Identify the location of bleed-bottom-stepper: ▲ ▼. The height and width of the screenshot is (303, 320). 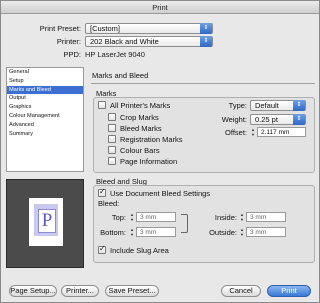
(132, 232).